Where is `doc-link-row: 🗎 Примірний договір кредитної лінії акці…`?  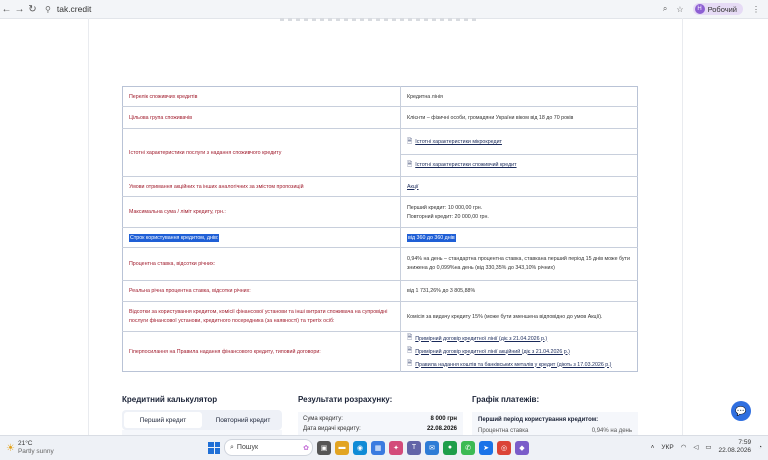 doc-link-row: 🗎 Примірний договір кредитної лінії акці… is located at coordinates (519, 351).